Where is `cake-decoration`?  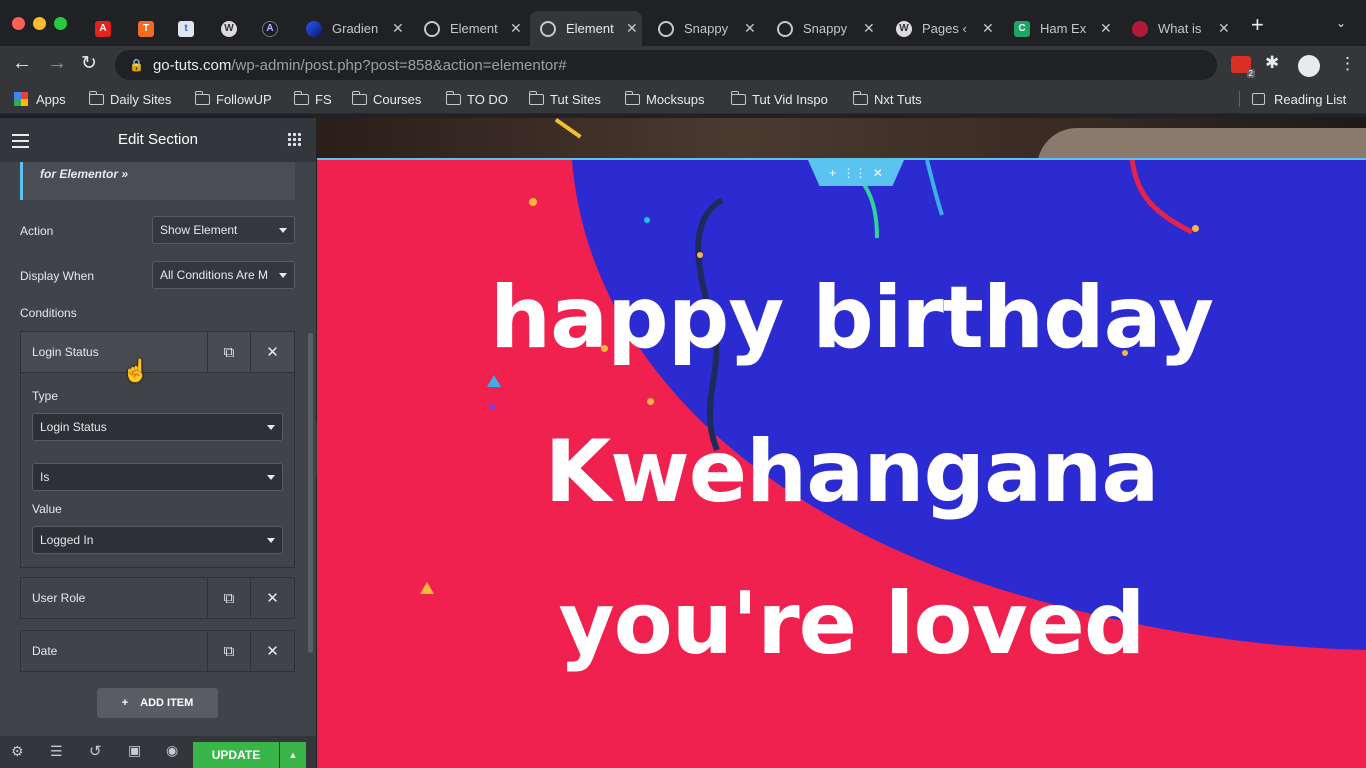 cake-decoration is located at coordinates (1201, 143).